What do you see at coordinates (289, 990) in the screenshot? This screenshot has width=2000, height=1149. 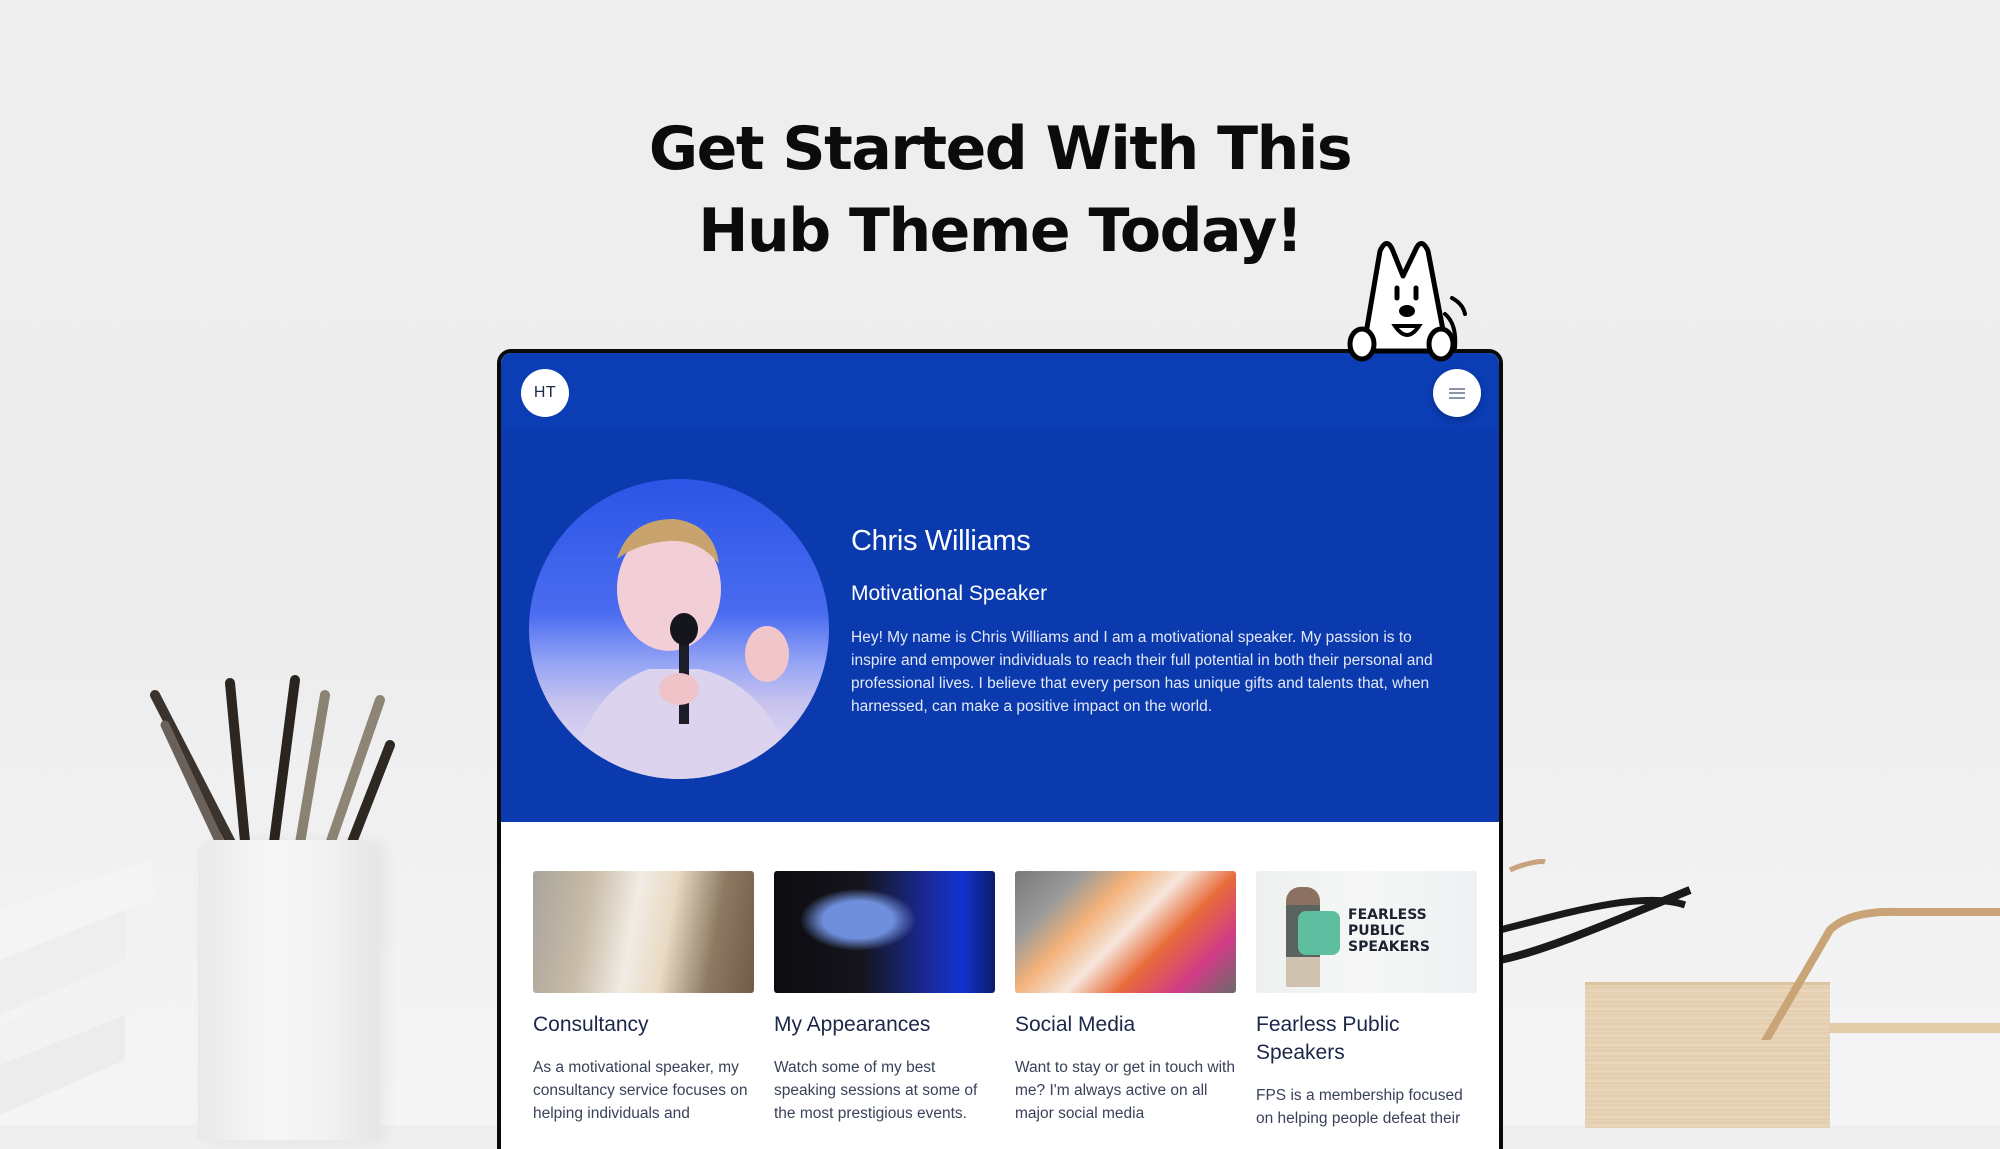 I see `pencil-cup-decor` at bounding box center [289, 990].